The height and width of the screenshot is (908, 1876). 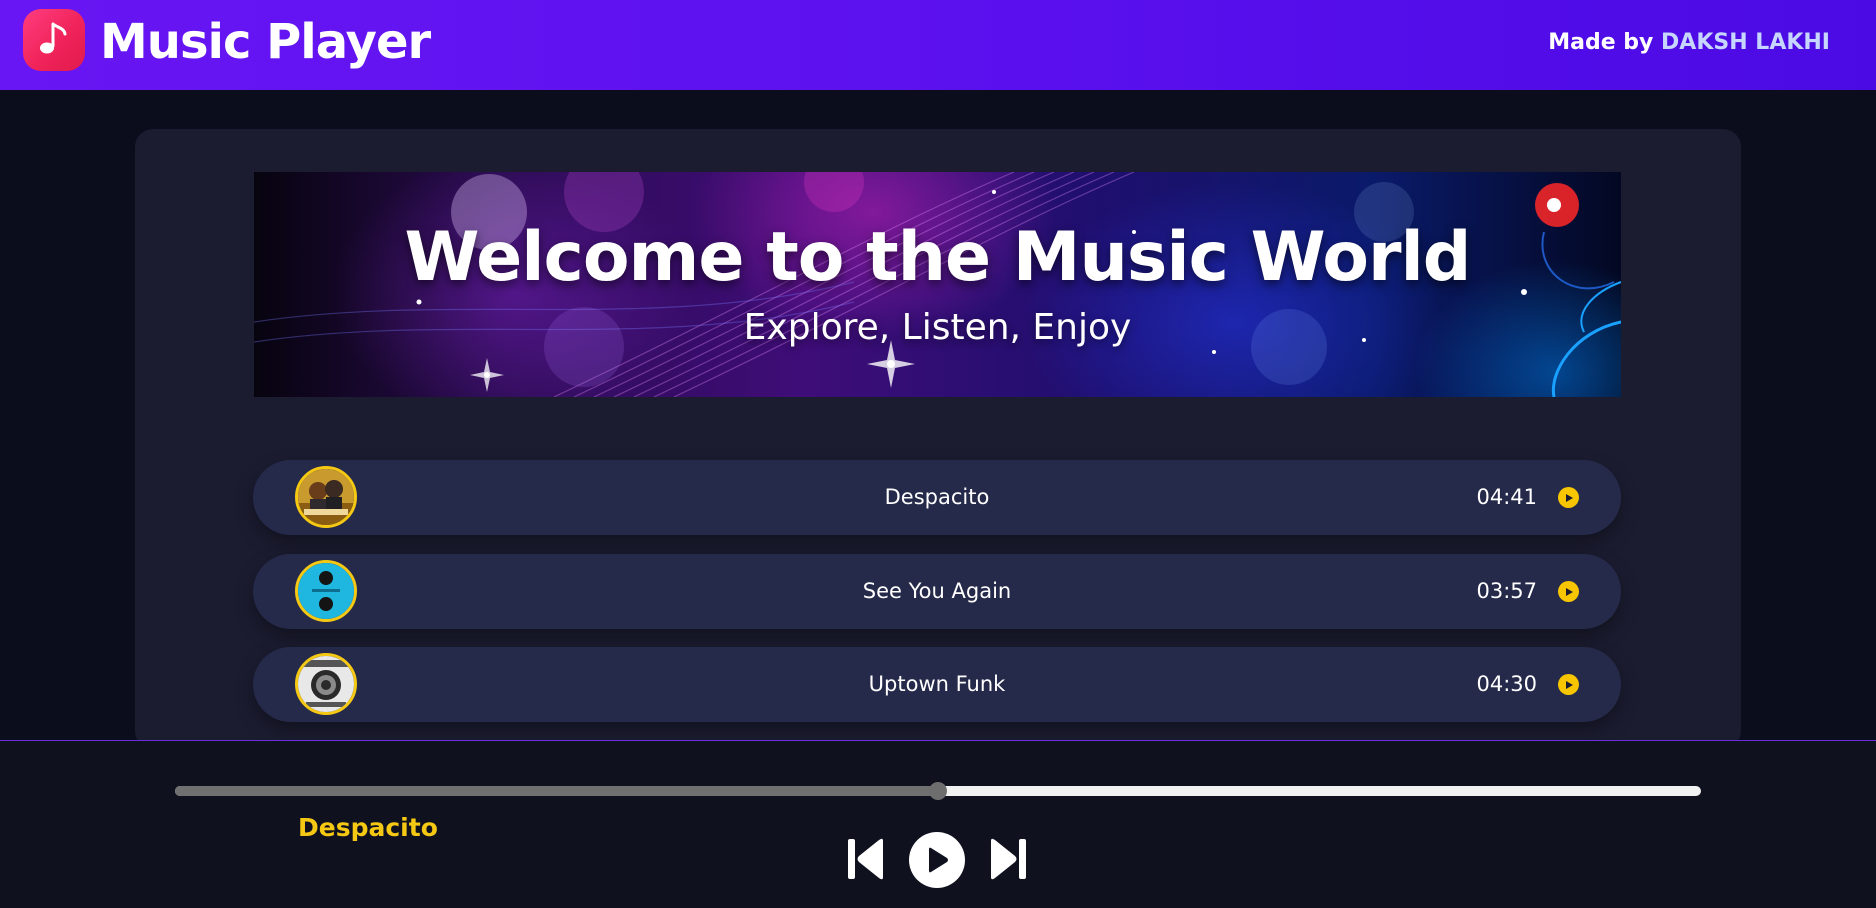 I want to click on song-duration: 03:57, so click(x=1506, y=591).